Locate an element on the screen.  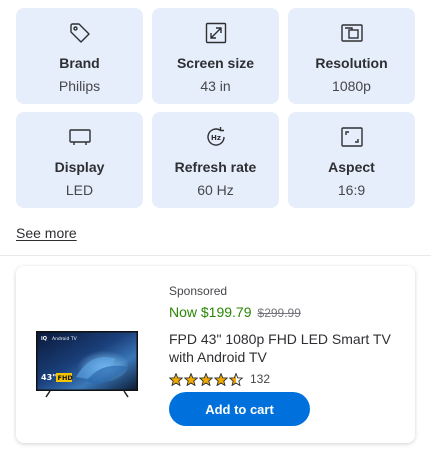
spec-tile-screen-size: Screen size 43 in is located at coordinates (215, 56).